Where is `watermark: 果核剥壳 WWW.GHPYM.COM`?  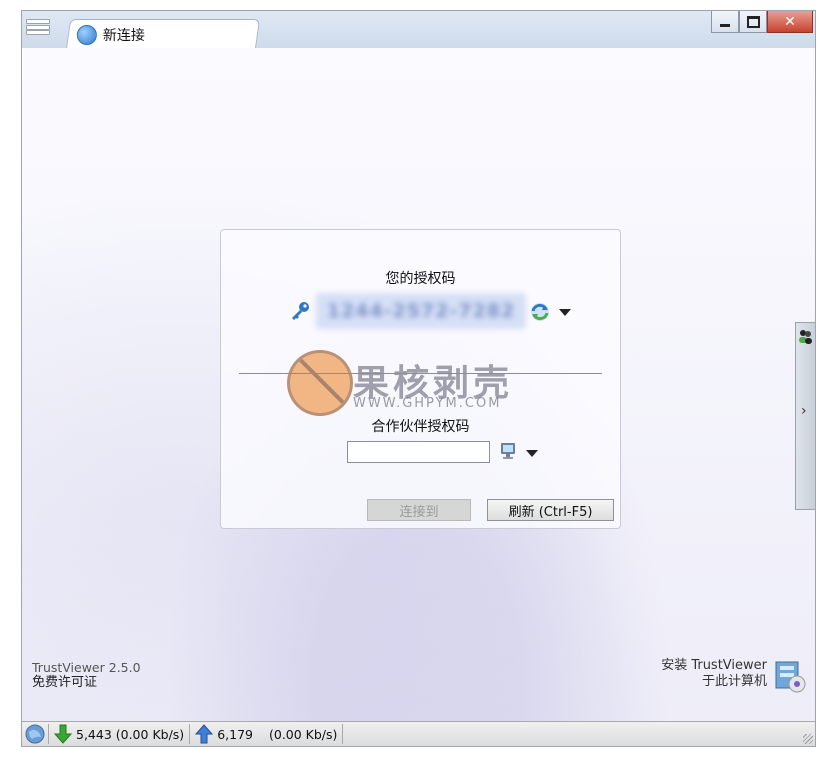 watermark: 果核剥壳 WWW.GHPYM.COM is located at coordinates (422, 385).